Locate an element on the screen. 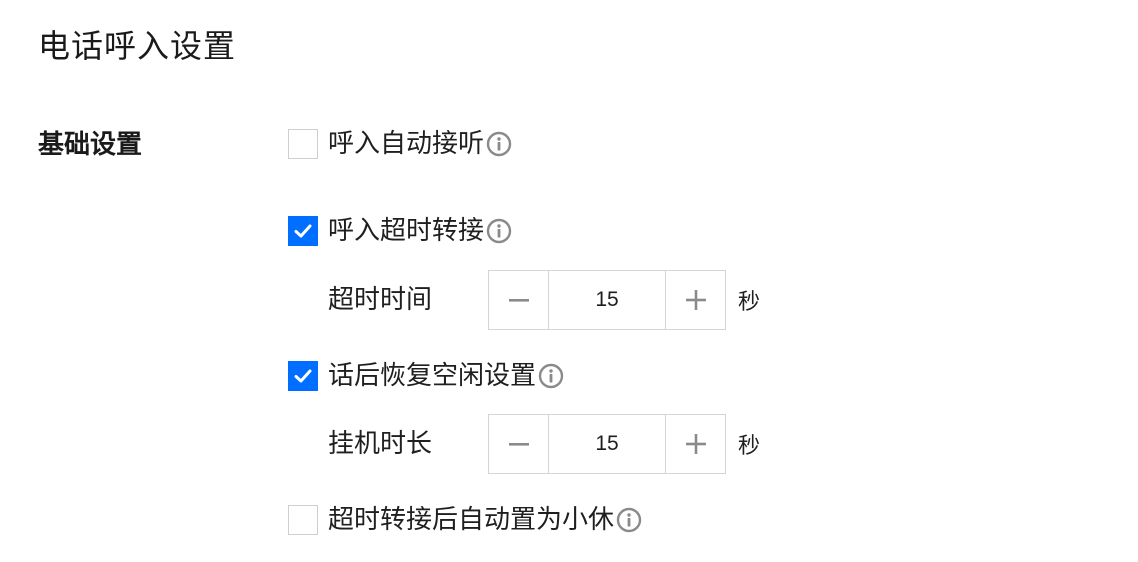 This screenshot has width=1138, height=562. auto-break-checkbox is located at coordinates (303, 520).